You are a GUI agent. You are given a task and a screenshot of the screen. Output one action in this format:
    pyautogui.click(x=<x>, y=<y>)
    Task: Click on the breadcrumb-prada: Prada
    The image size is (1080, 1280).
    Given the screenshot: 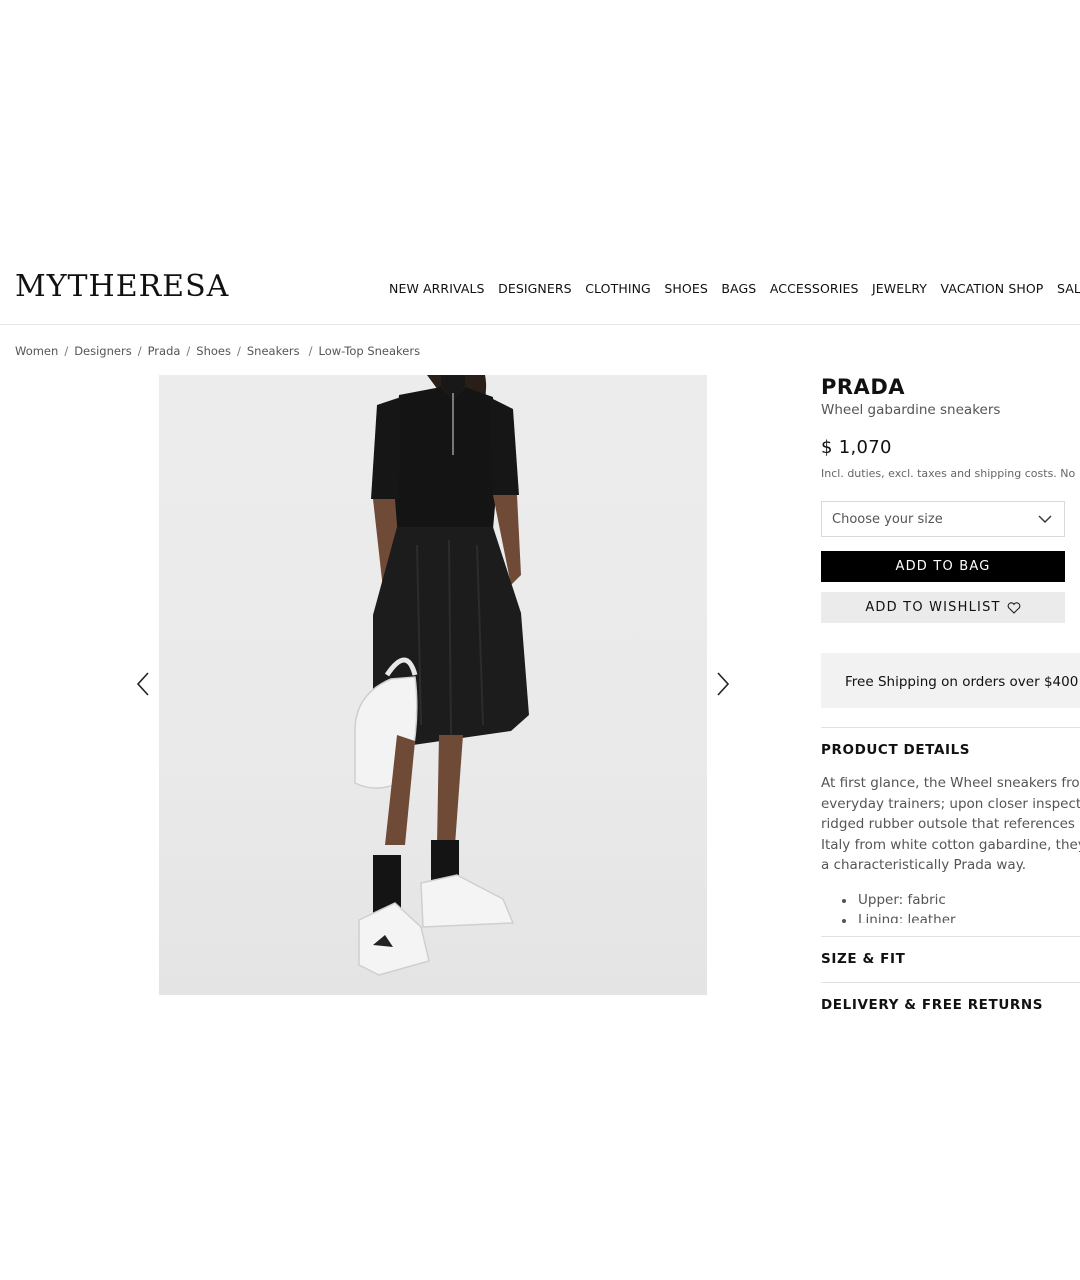 What is the action you would take?
    pyautogui.click(x=164, y=351)
    